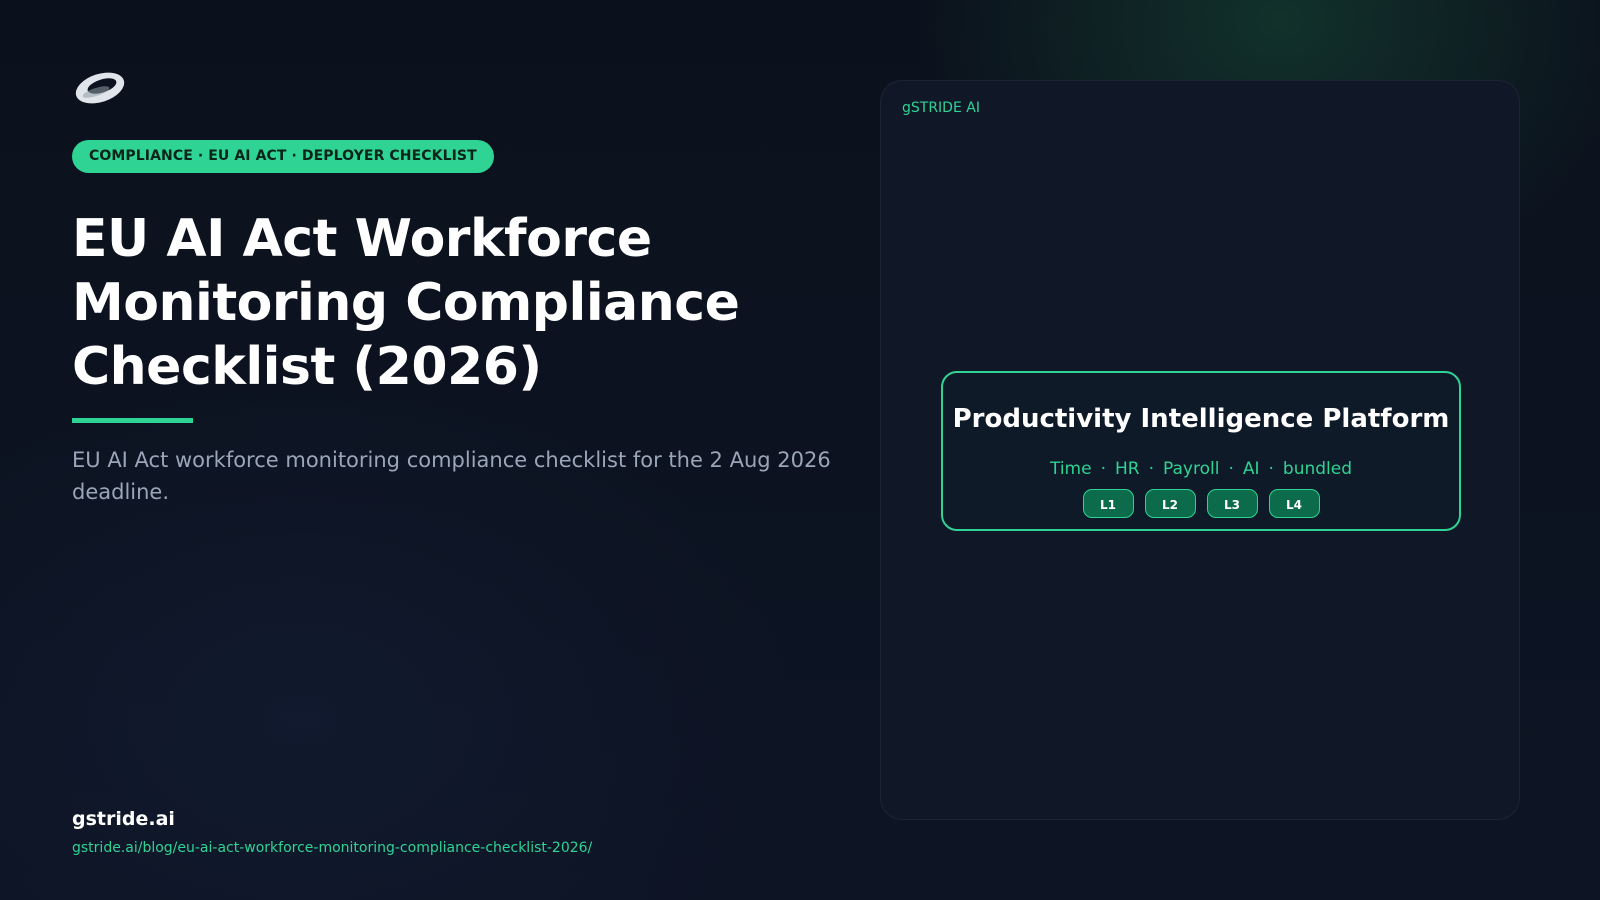  What do you see at coordinates (1191, 469) in the screenshot?
I see `platform-tag: Payroll` at bounding box center [1191, 469].